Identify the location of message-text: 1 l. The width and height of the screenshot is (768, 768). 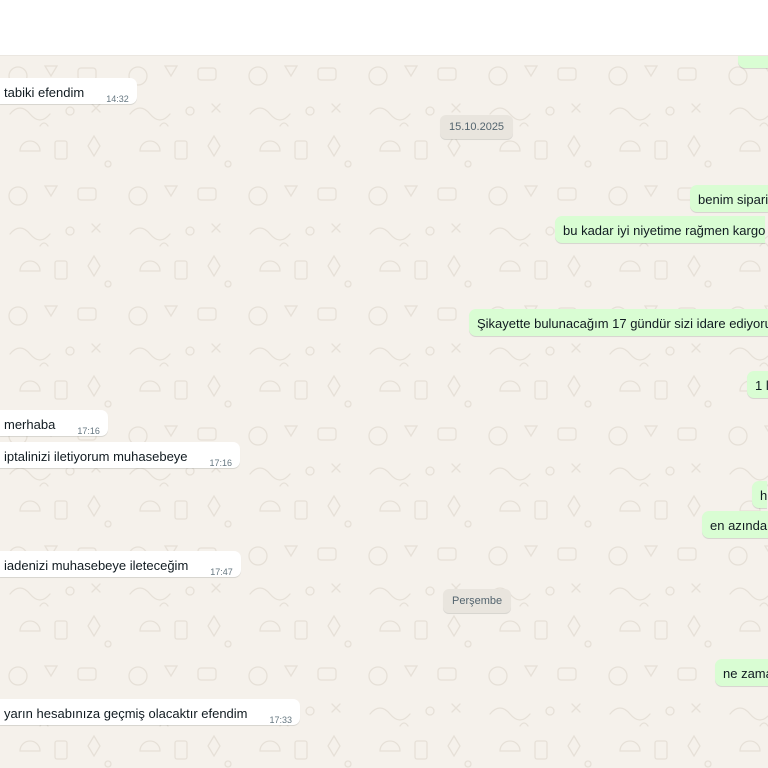
(761, 385).